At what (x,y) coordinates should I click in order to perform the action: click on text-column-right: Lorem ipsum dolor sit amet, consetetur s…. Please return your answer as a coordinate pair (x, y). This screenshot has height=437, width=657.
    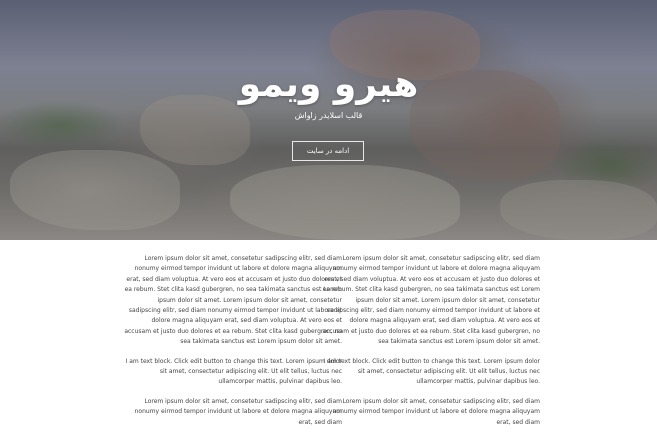
    Looking at the image, I should click on (431, 345).